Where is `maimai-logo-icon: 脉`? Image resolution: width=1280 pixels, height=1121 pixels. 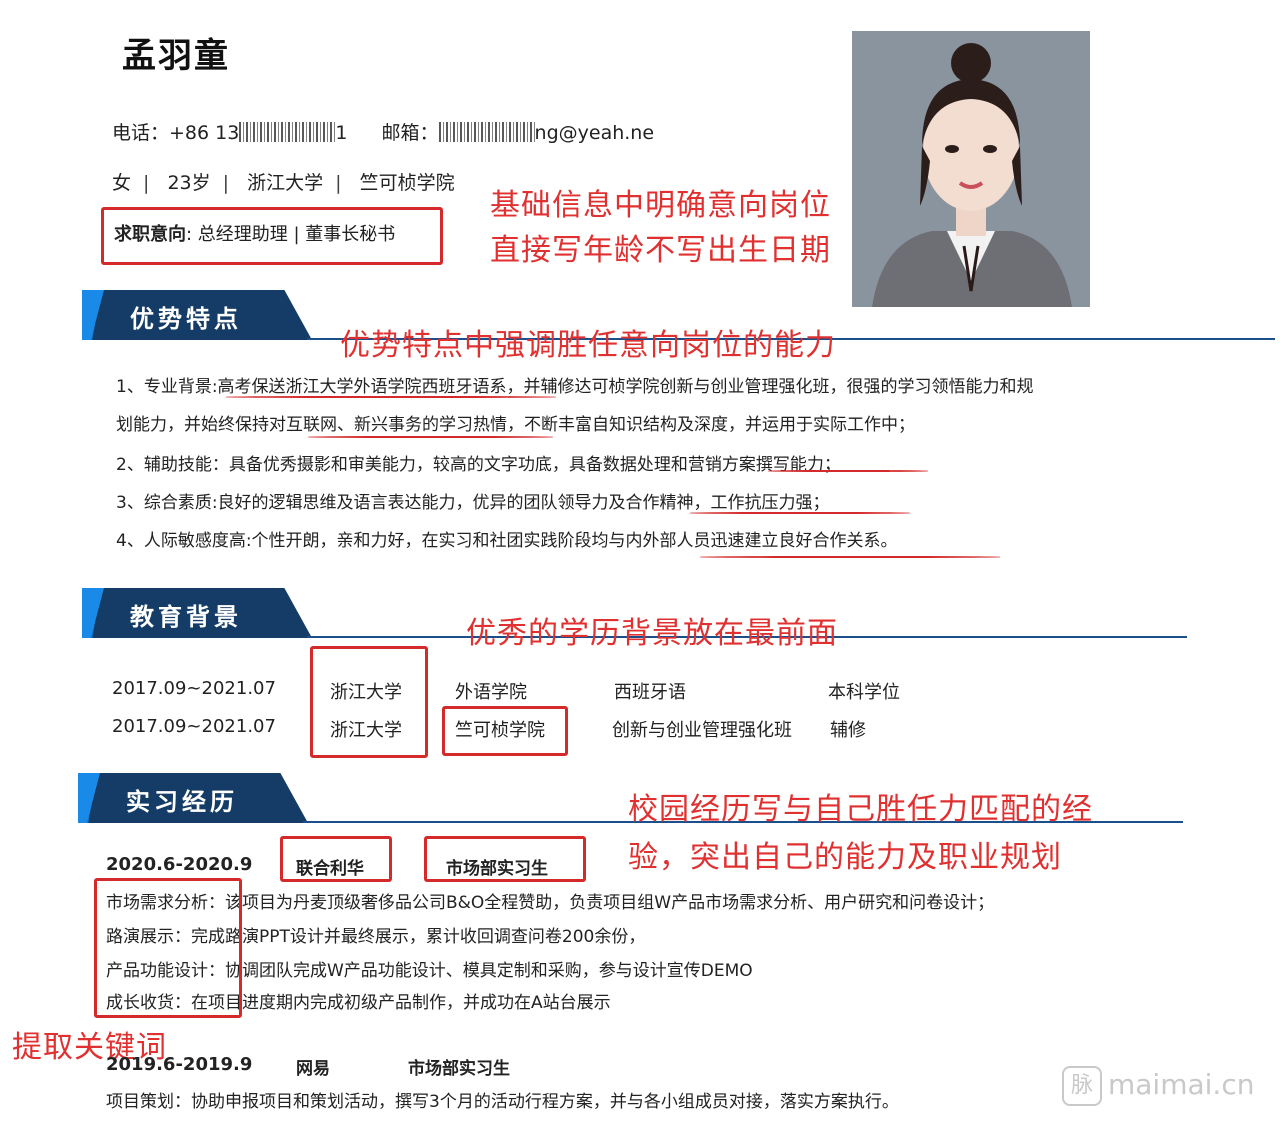
maimai-logo-icon: 脉 is located at coordinates (1082, 1086).